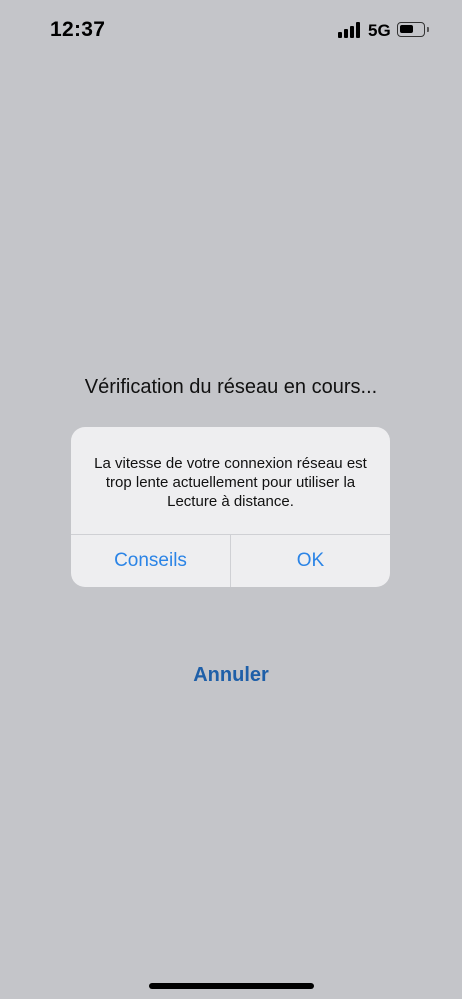 The height and width of the screenshot is (999, 462). I want to click on battery-fill, so click(406, 29).